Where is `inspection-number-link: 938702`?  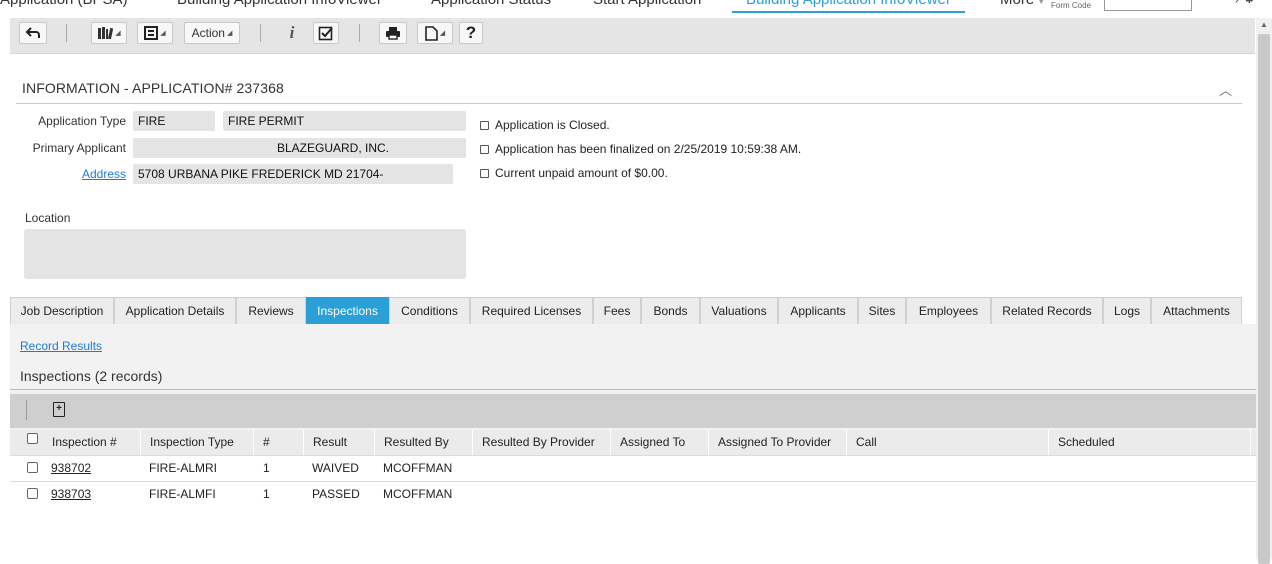 inspection-number-link: 938702 is located at coordinates (71, 468).